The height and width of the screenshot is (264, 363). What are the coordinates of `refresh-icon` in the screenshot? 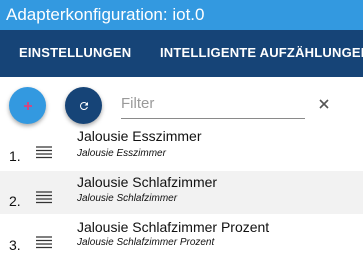 It's located at (83, 105).